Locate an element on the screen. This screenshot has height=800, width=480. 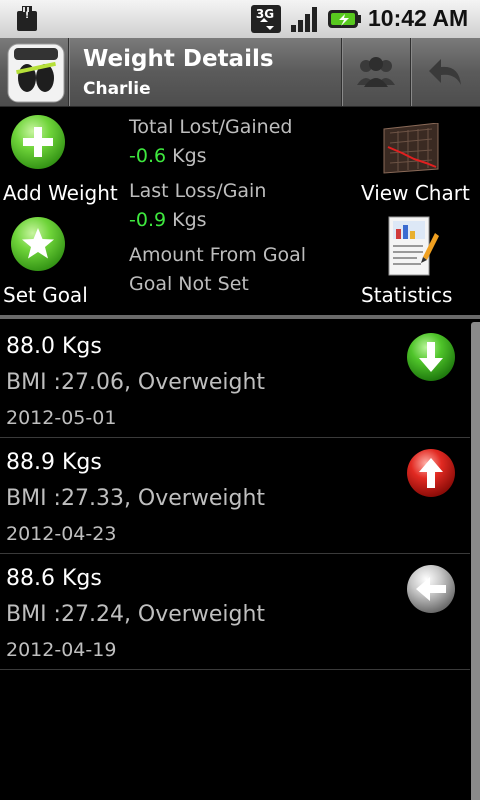
last-change-label: Last Loss/Gain is located at coordinates (198, 191).